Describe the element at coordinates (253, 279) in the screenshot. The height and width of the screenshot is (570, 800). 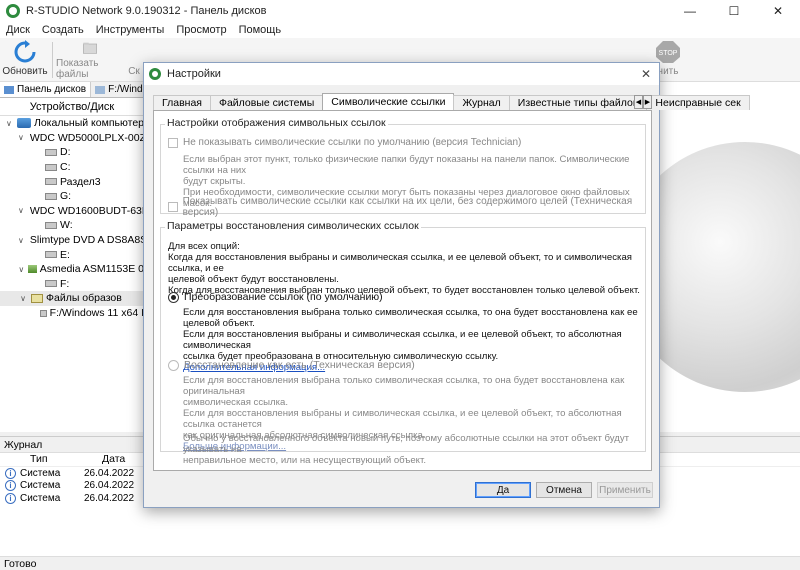
I see `recovery-intro-3: целевой объект будут восстановлены.` at that location.